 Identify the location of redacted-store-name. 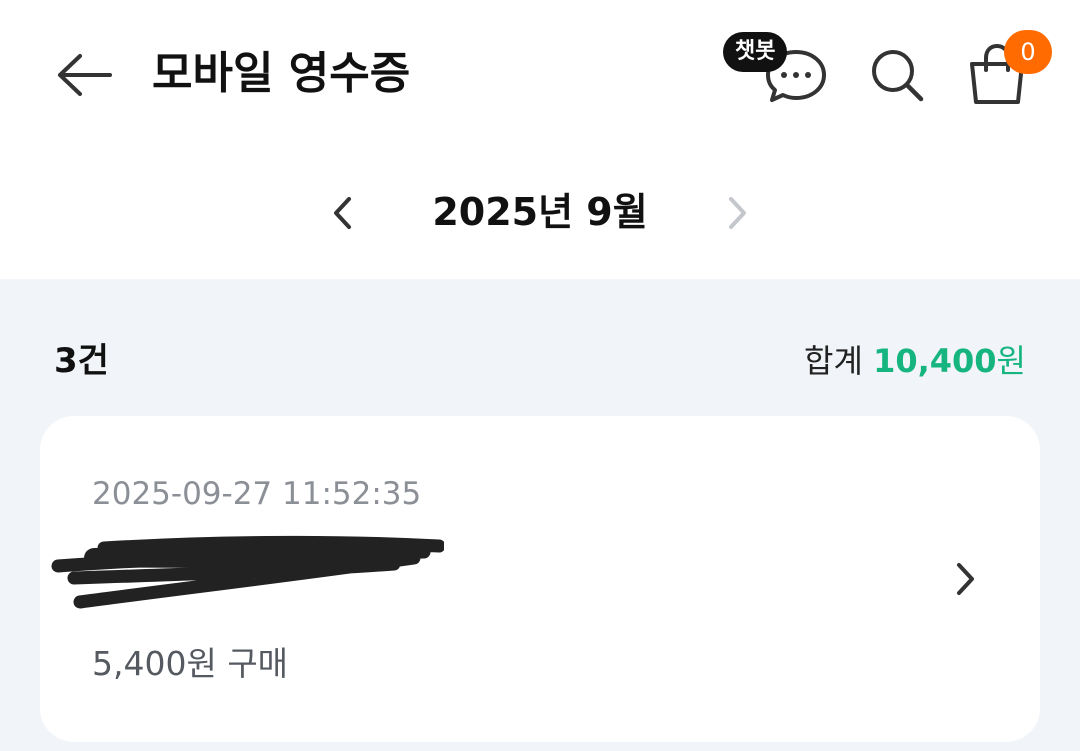
(247, 572).